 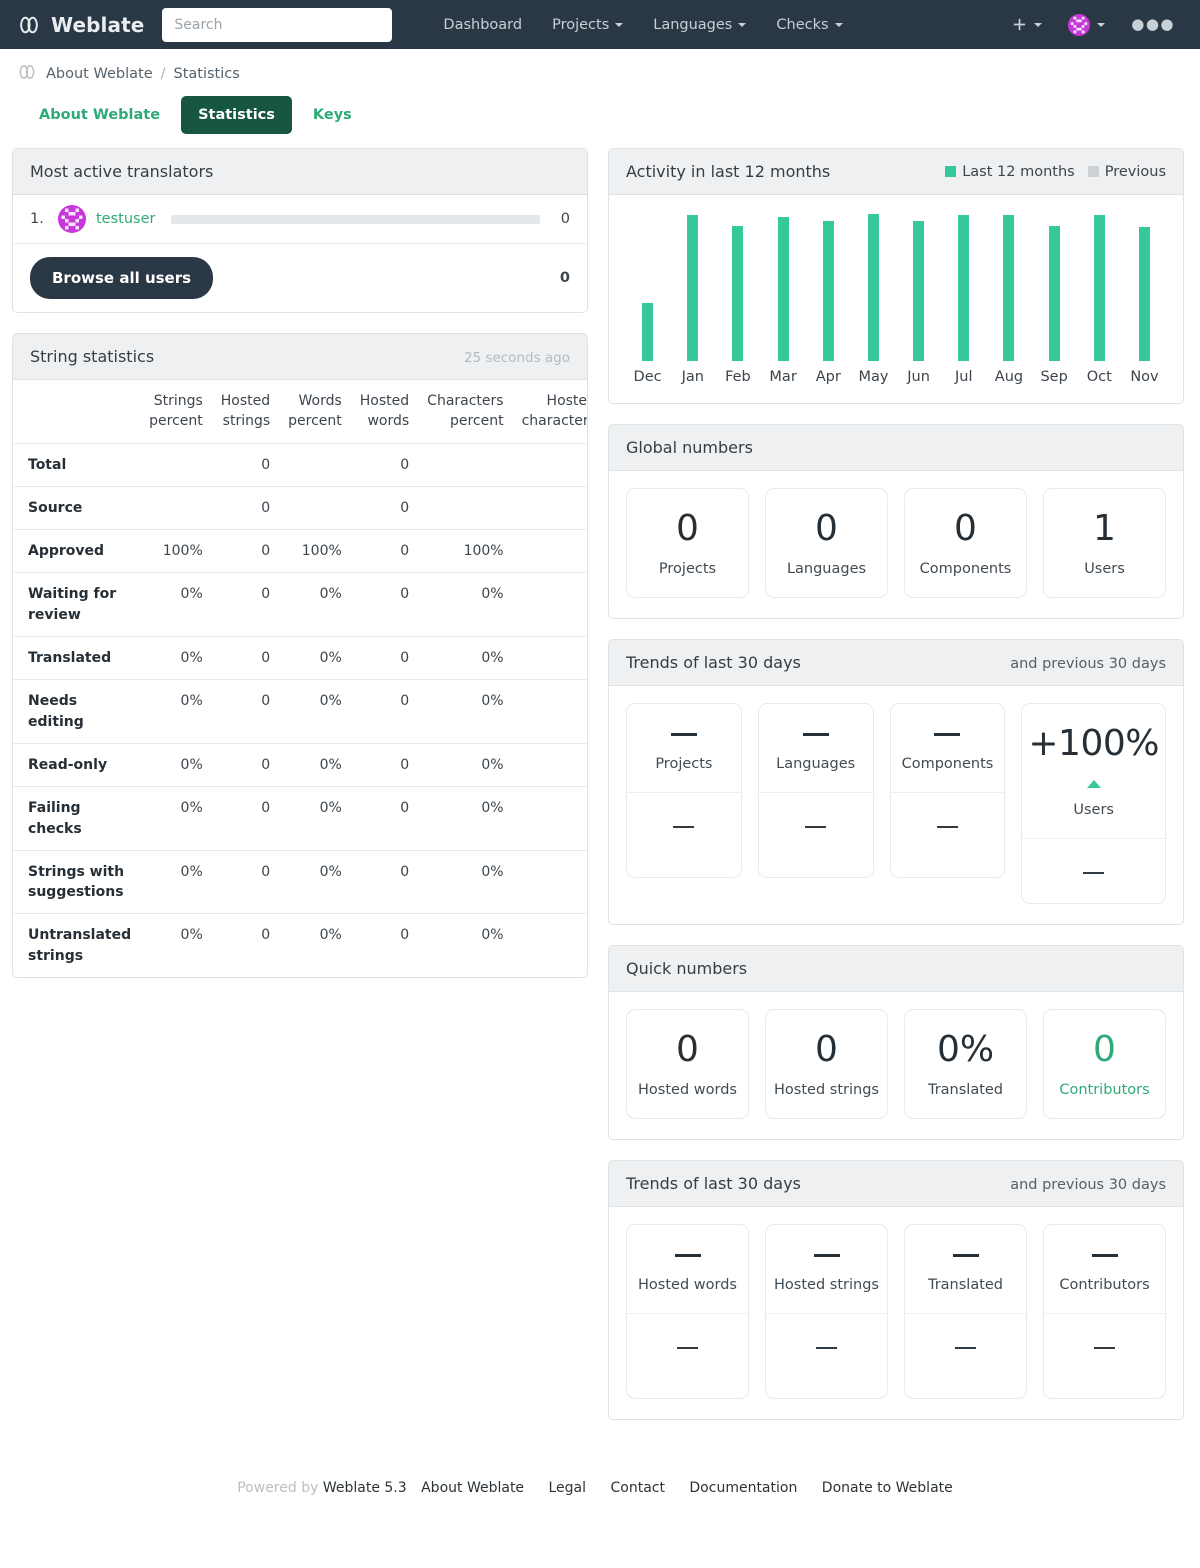 What do you see at coordinates (1104, 1311) in the screenshot?
I see `trend-card-contributors: Contributors` at bounding box center [1104, 1311].